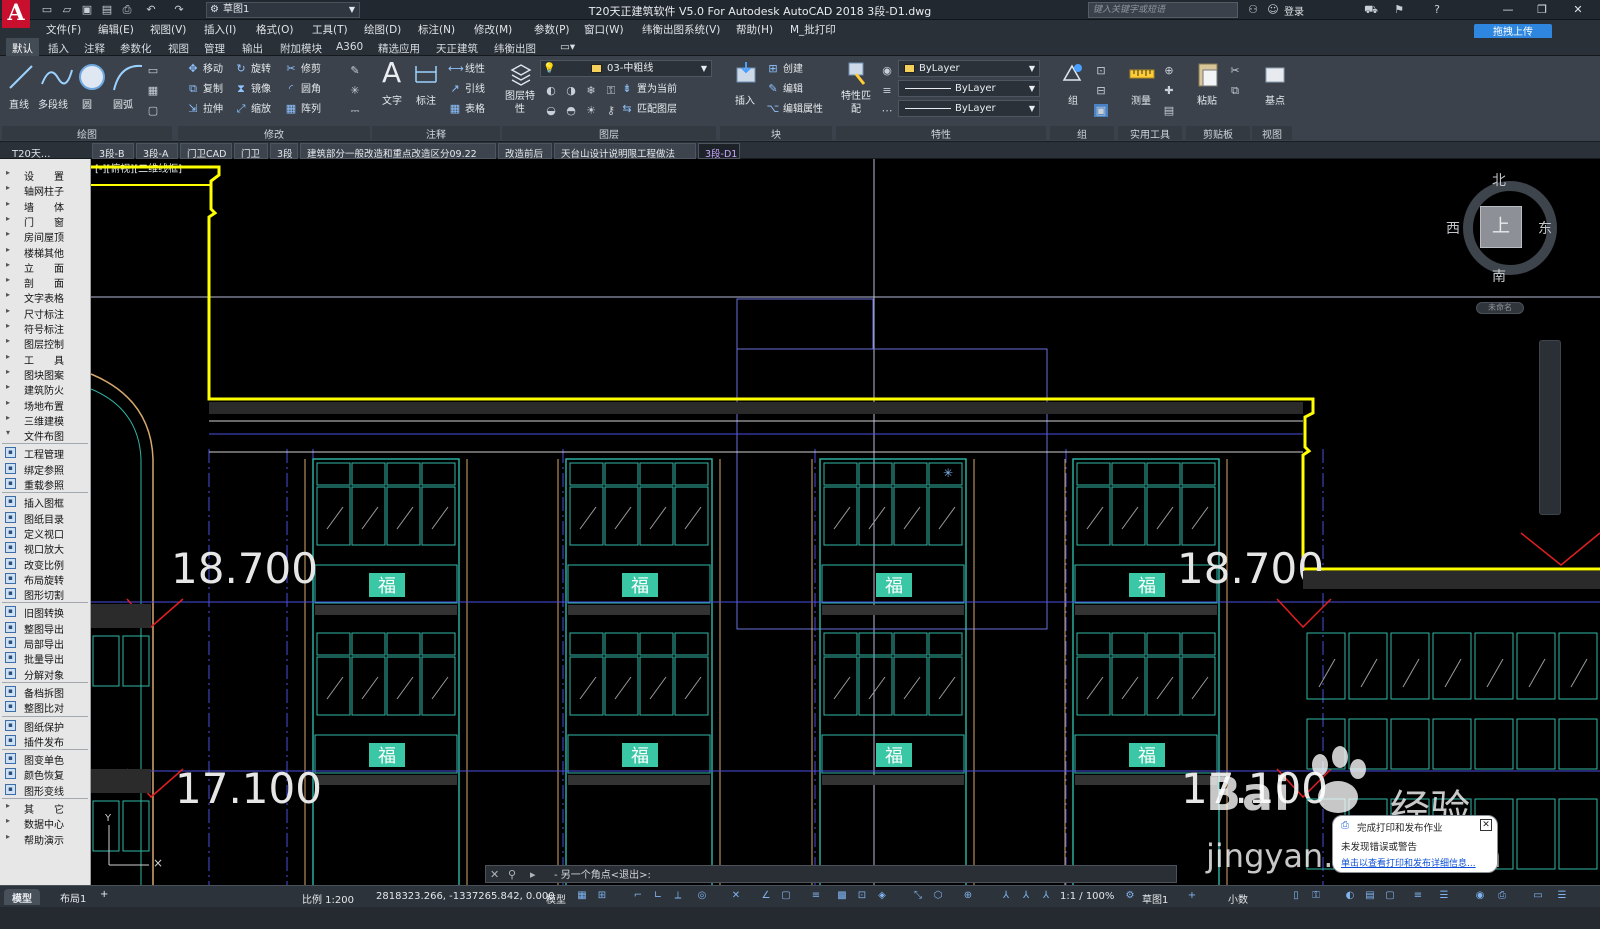  What do you see at coordinates (1538, 896) in the screenshot?
I see `fullscreen-icon: ▭` at bounding box center [1538, 896].